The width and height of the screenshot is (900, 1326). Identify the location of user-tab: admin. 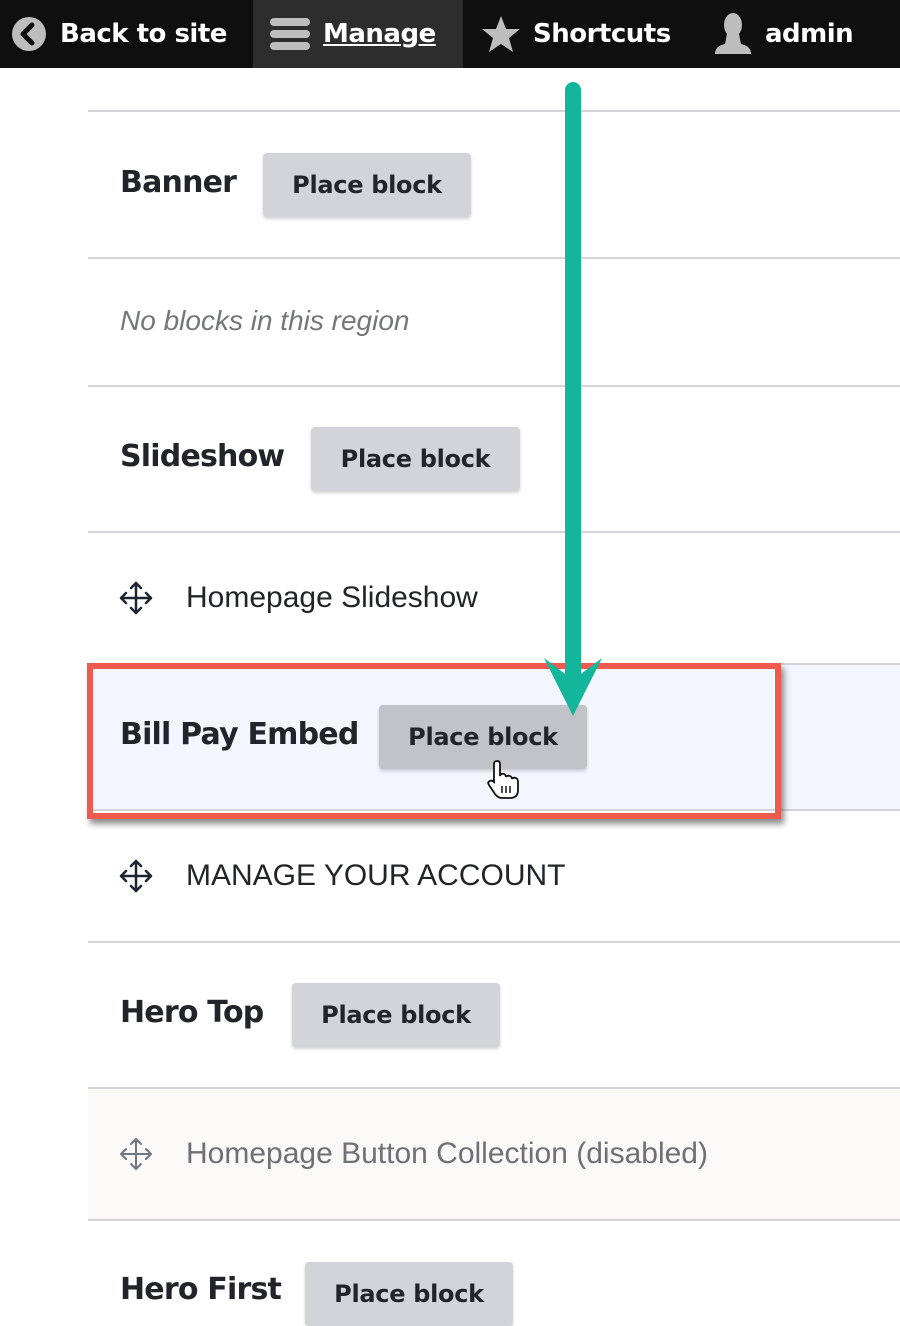
(775, 34).